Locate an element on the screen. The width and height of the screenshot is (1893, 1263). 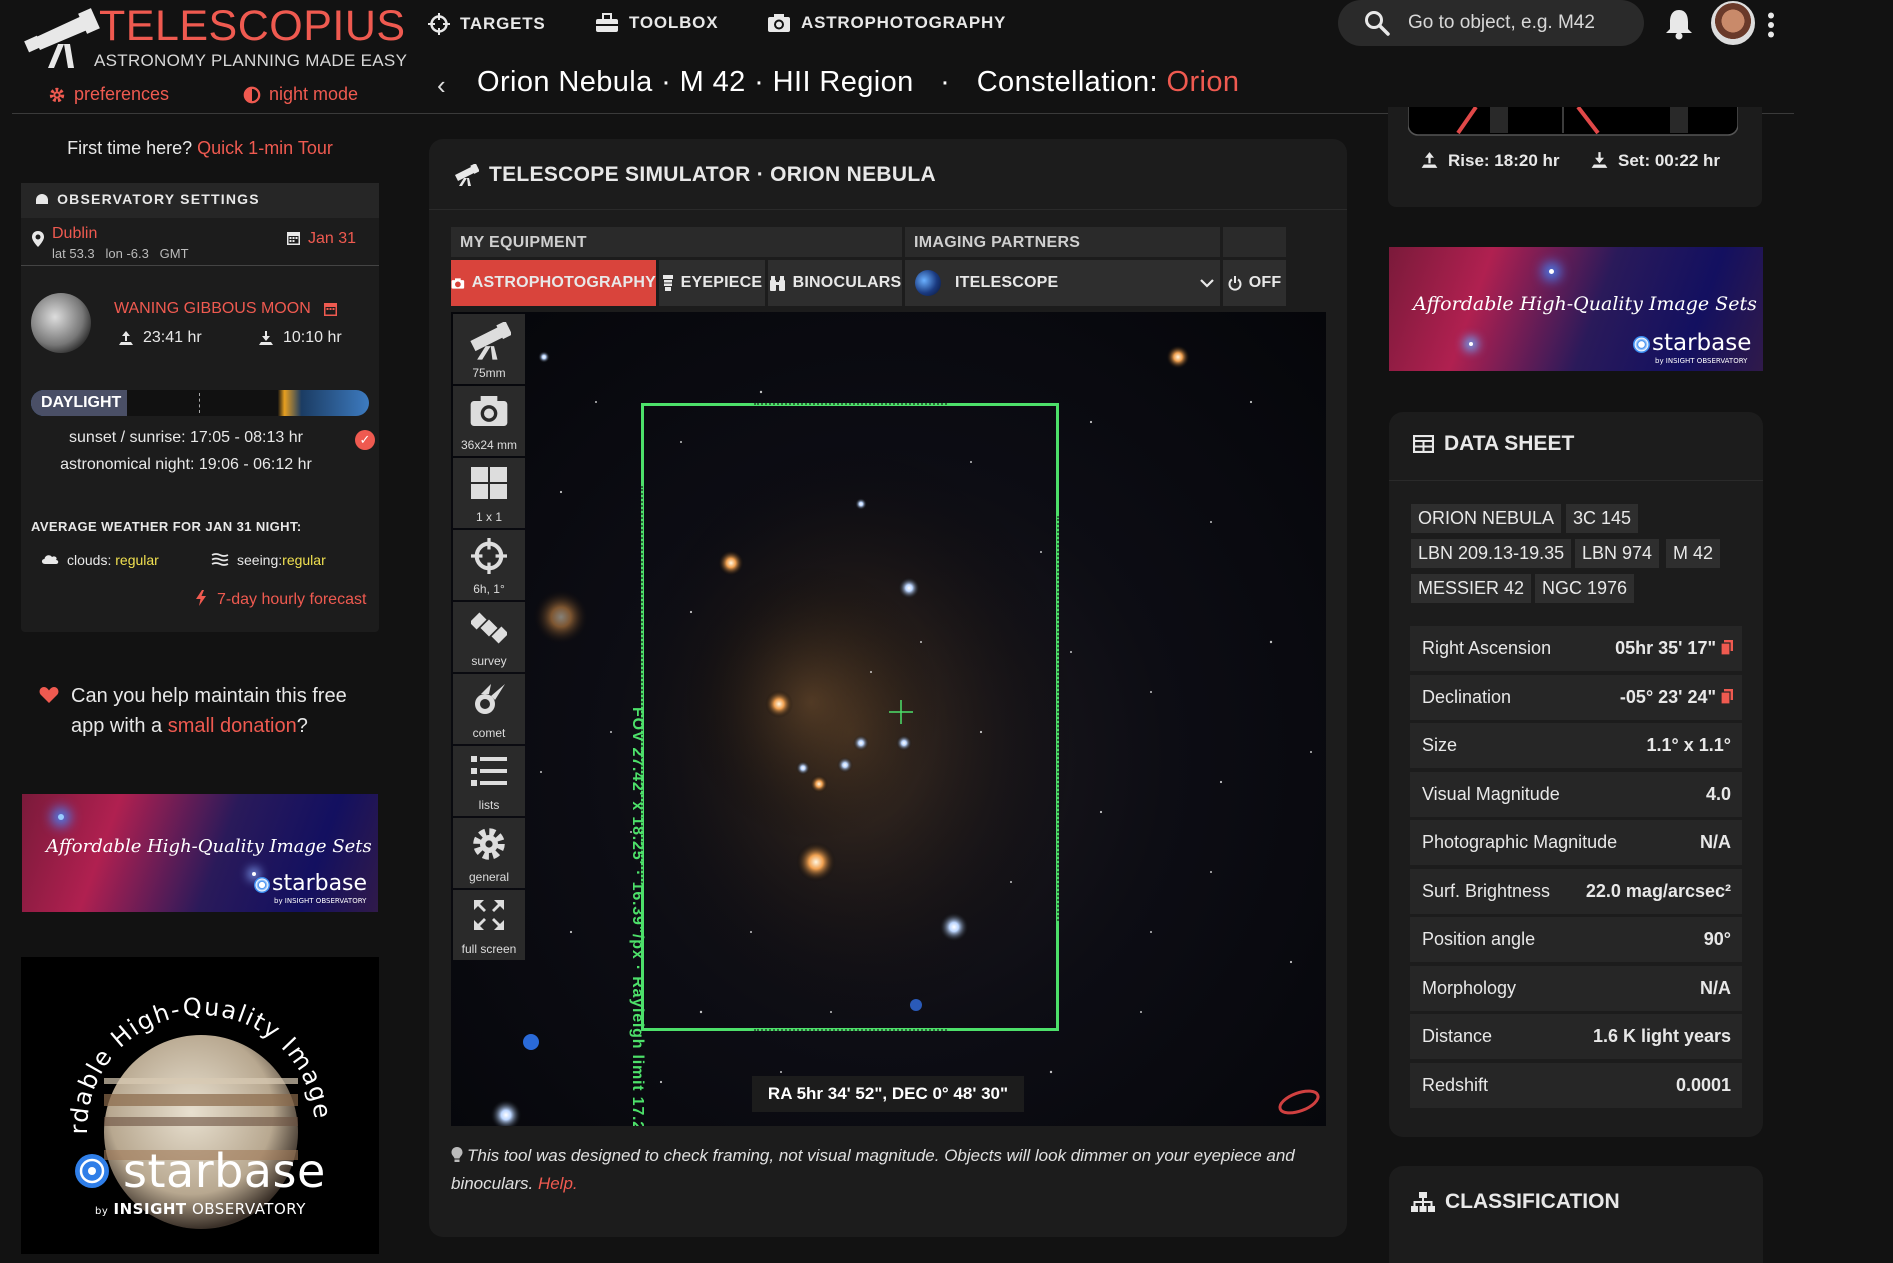
name-chip: LBN 974 is located at coordinates (1617, 553).